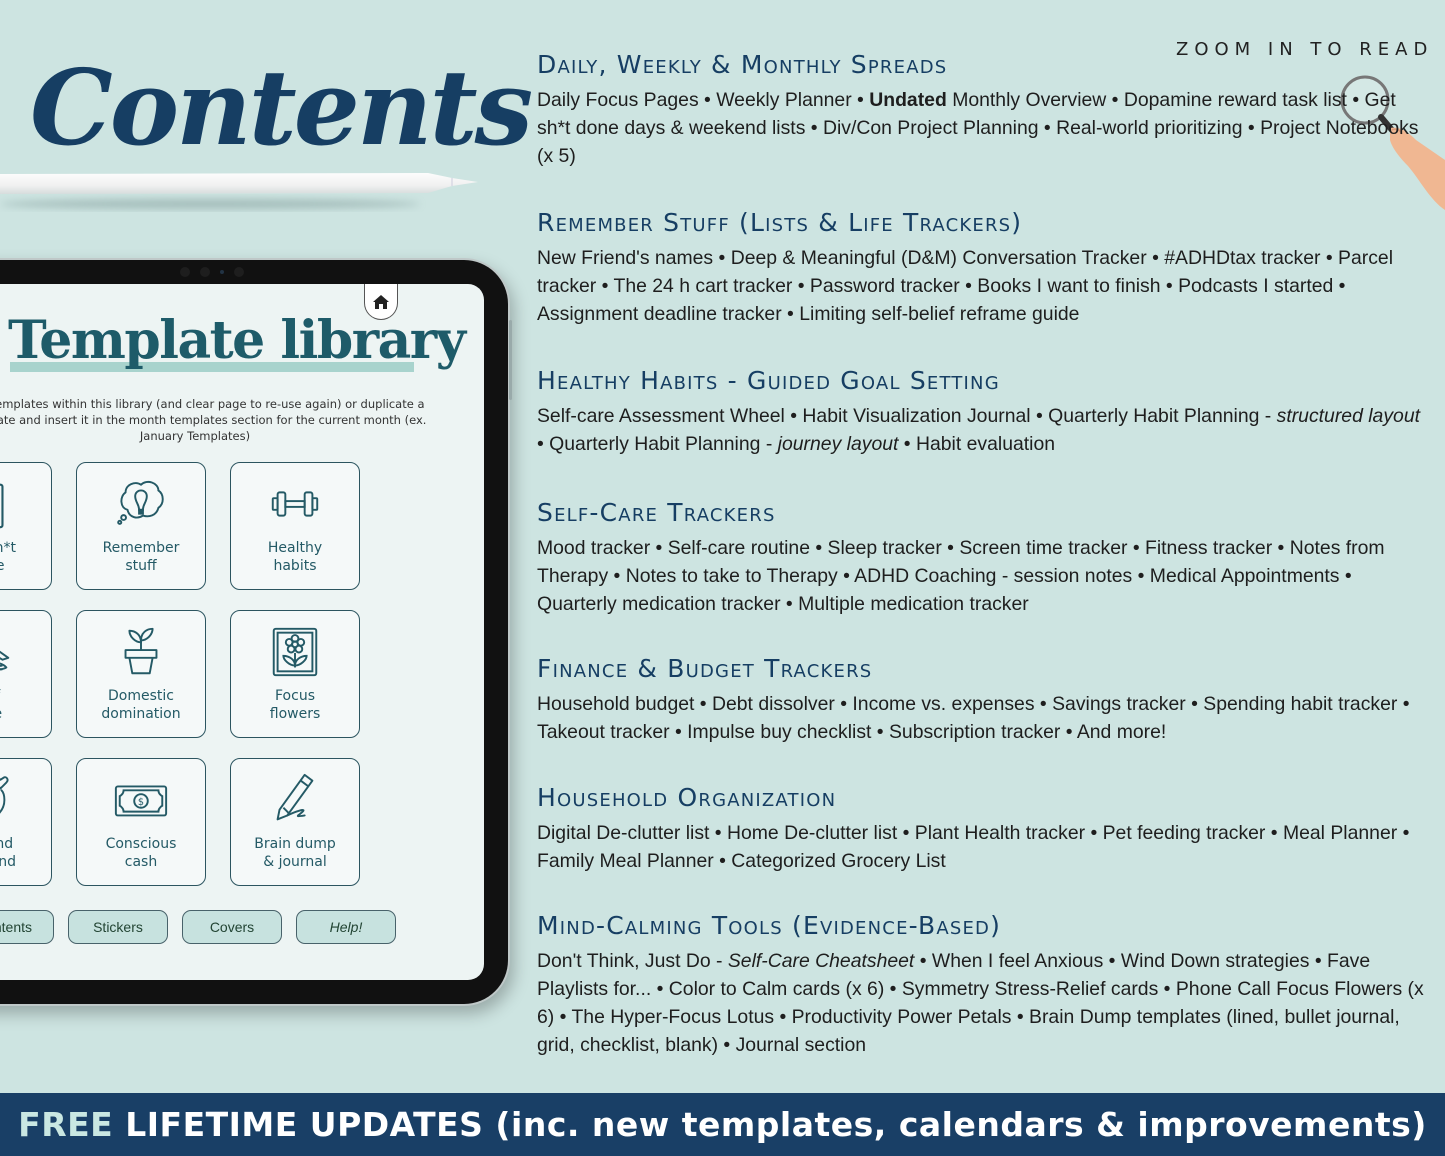 The width and height of the screenshot is (1445, 1156). What do you see at coordinates (346, 927) in the screenshot?
I see `help-button: Help!` at bounding box center [346, 927].